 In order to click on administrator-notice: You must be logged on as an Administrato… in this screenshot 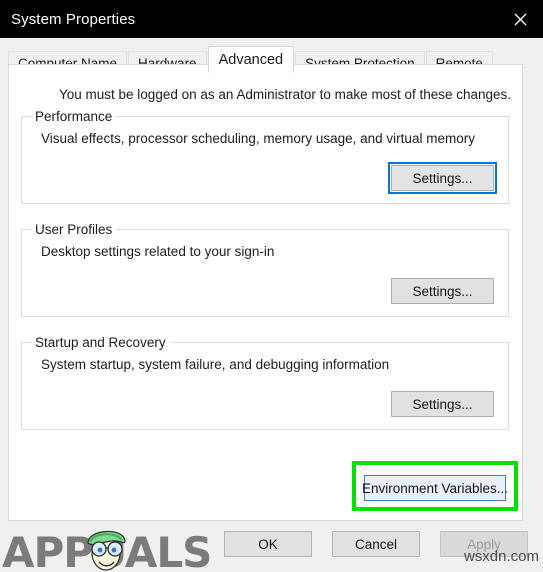, I will do `click(285, 94)`.